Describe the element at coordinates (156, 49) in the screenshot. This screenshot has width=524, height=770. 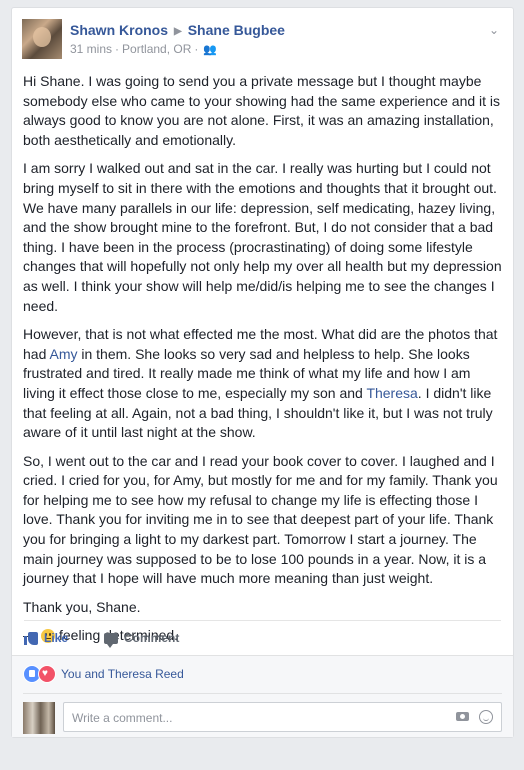
I see `post-location: Portland, OR` at that location.